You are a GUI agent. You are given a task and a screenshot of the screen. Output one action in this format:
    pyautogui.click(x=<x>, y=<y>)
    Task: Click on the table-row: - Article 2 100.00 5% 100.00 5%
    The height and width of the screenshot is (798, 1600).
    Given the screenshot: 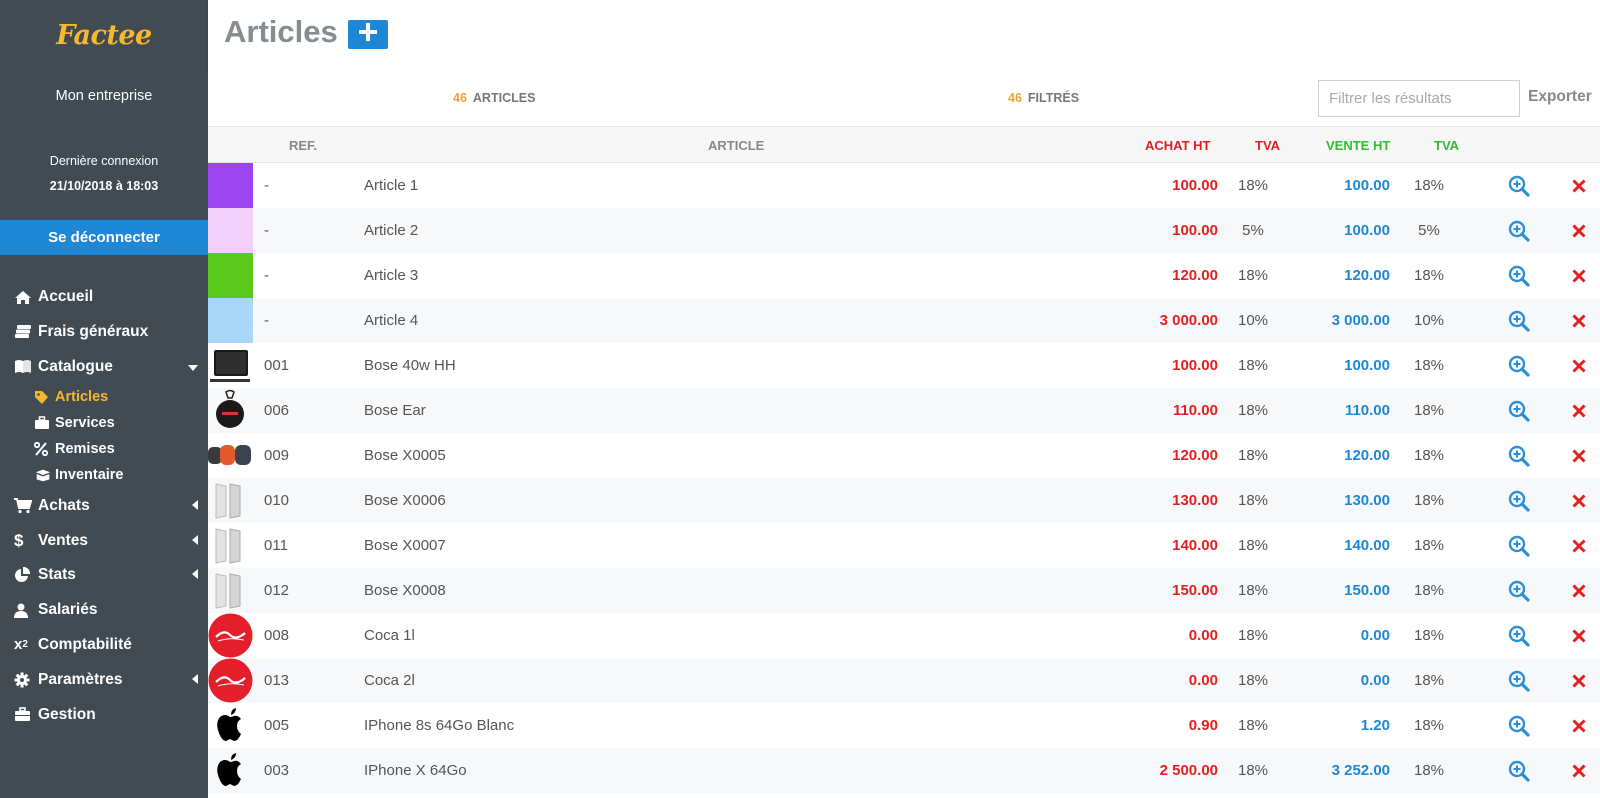 What is the action you would take?
    pyautogui.click(x=904, y=230)
    